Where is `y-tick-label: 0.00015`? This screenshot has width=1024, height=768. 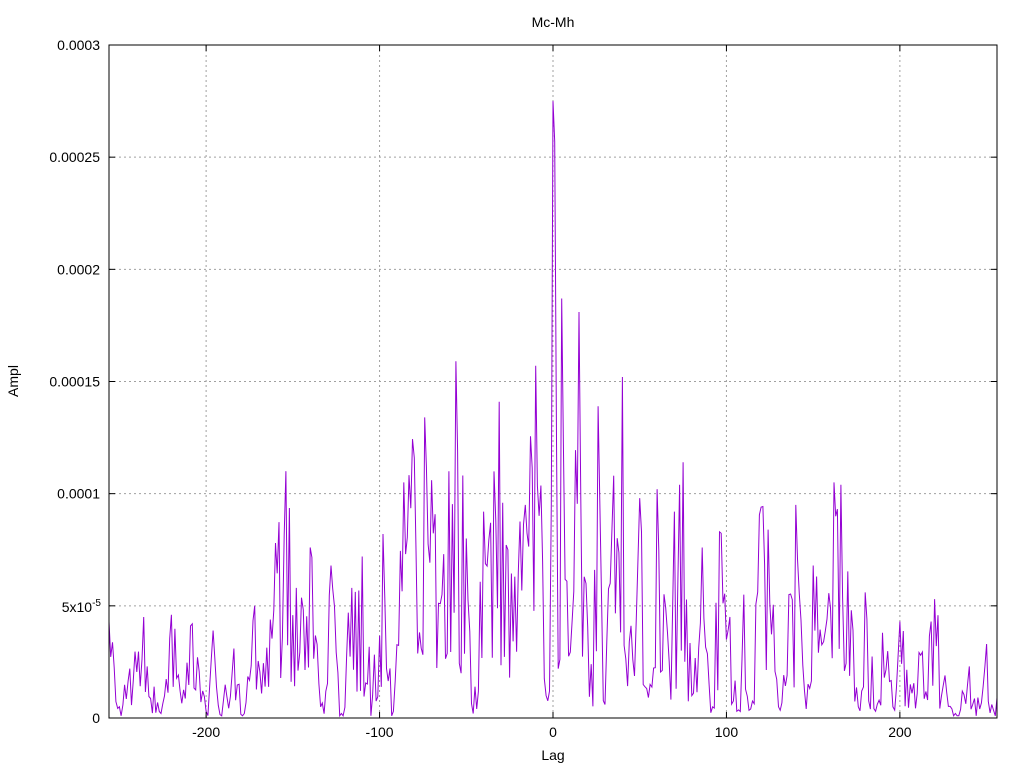 y-tick-label: 0.00015 is located at coordinates (74, 382).